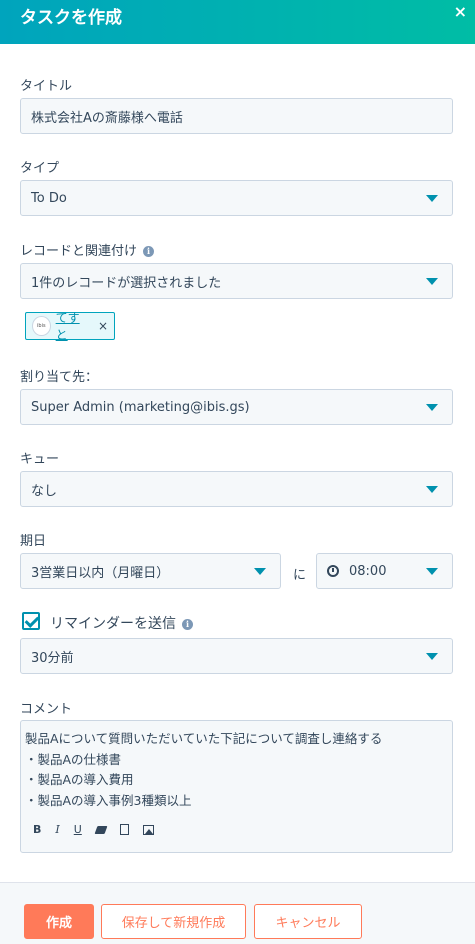 The width and height of the screenshot is (475, 944). What do you see at coordinates (79, 779) in the screenshot?
I see `comment-line: ・製品Aの導入費用` at bounding box center [79, 779].